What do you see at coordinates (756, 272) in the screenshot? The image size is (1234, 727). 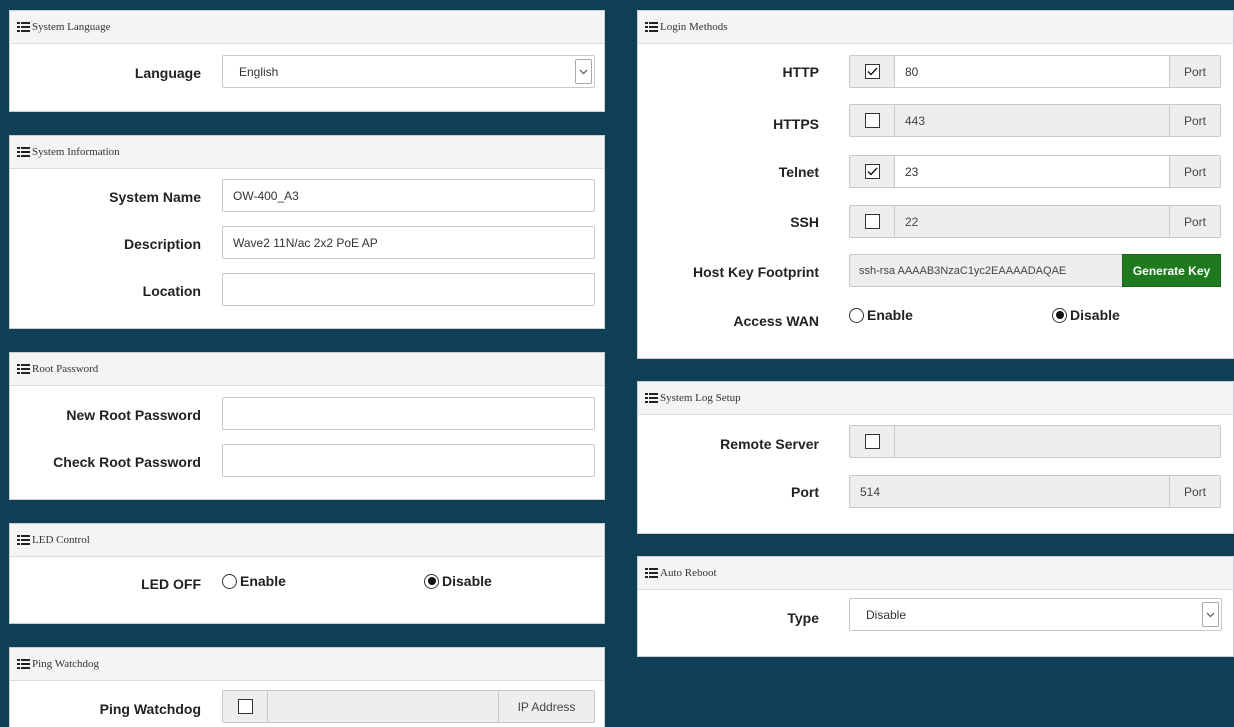 I see `host-key-label: Host Key Footprint` at bounding box center [756, 272].